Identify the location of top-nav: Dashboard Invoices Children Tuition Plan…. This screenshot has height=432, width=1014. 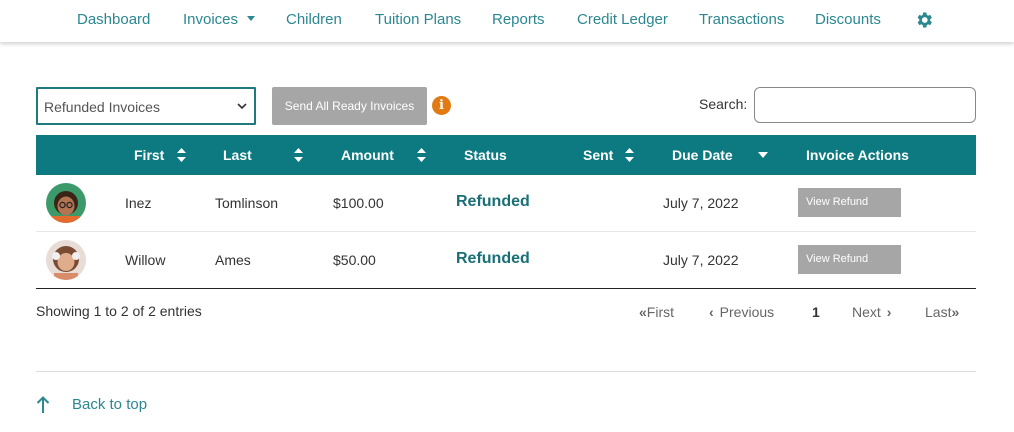
(507, 21).